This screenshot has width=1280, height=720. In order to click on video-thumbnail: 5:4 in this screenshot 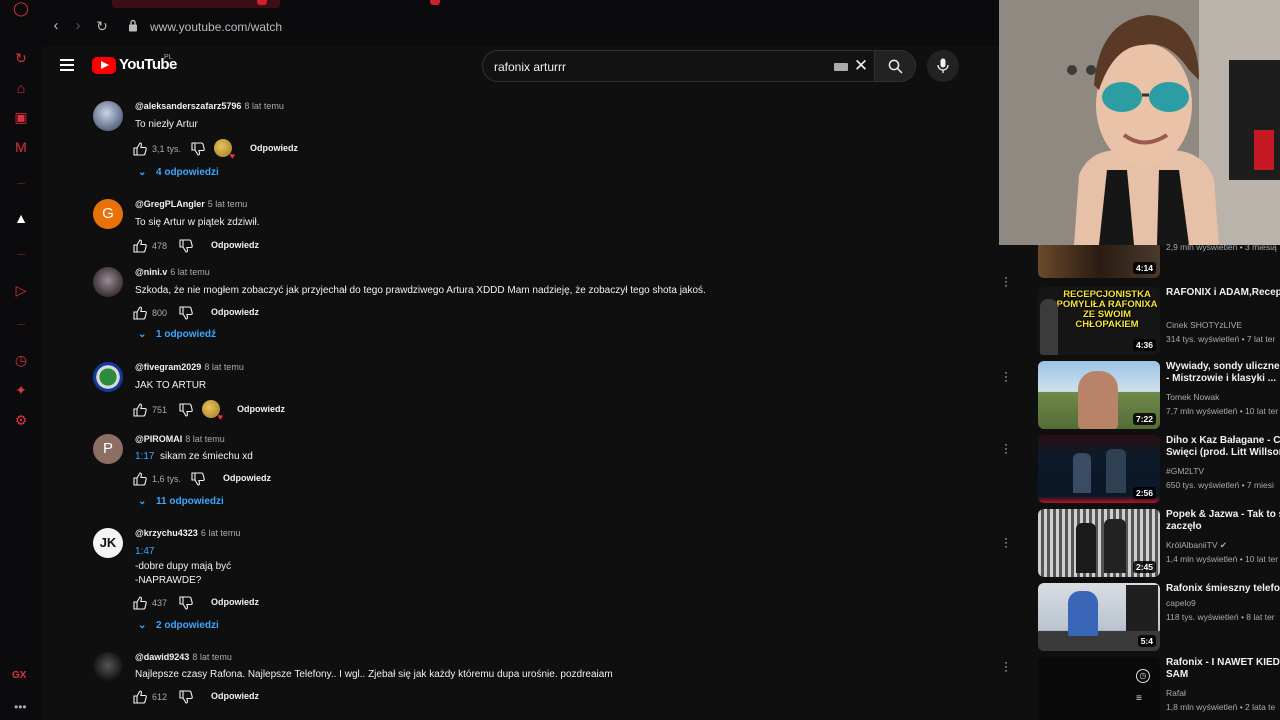, I will do `click(1099, 617)`.